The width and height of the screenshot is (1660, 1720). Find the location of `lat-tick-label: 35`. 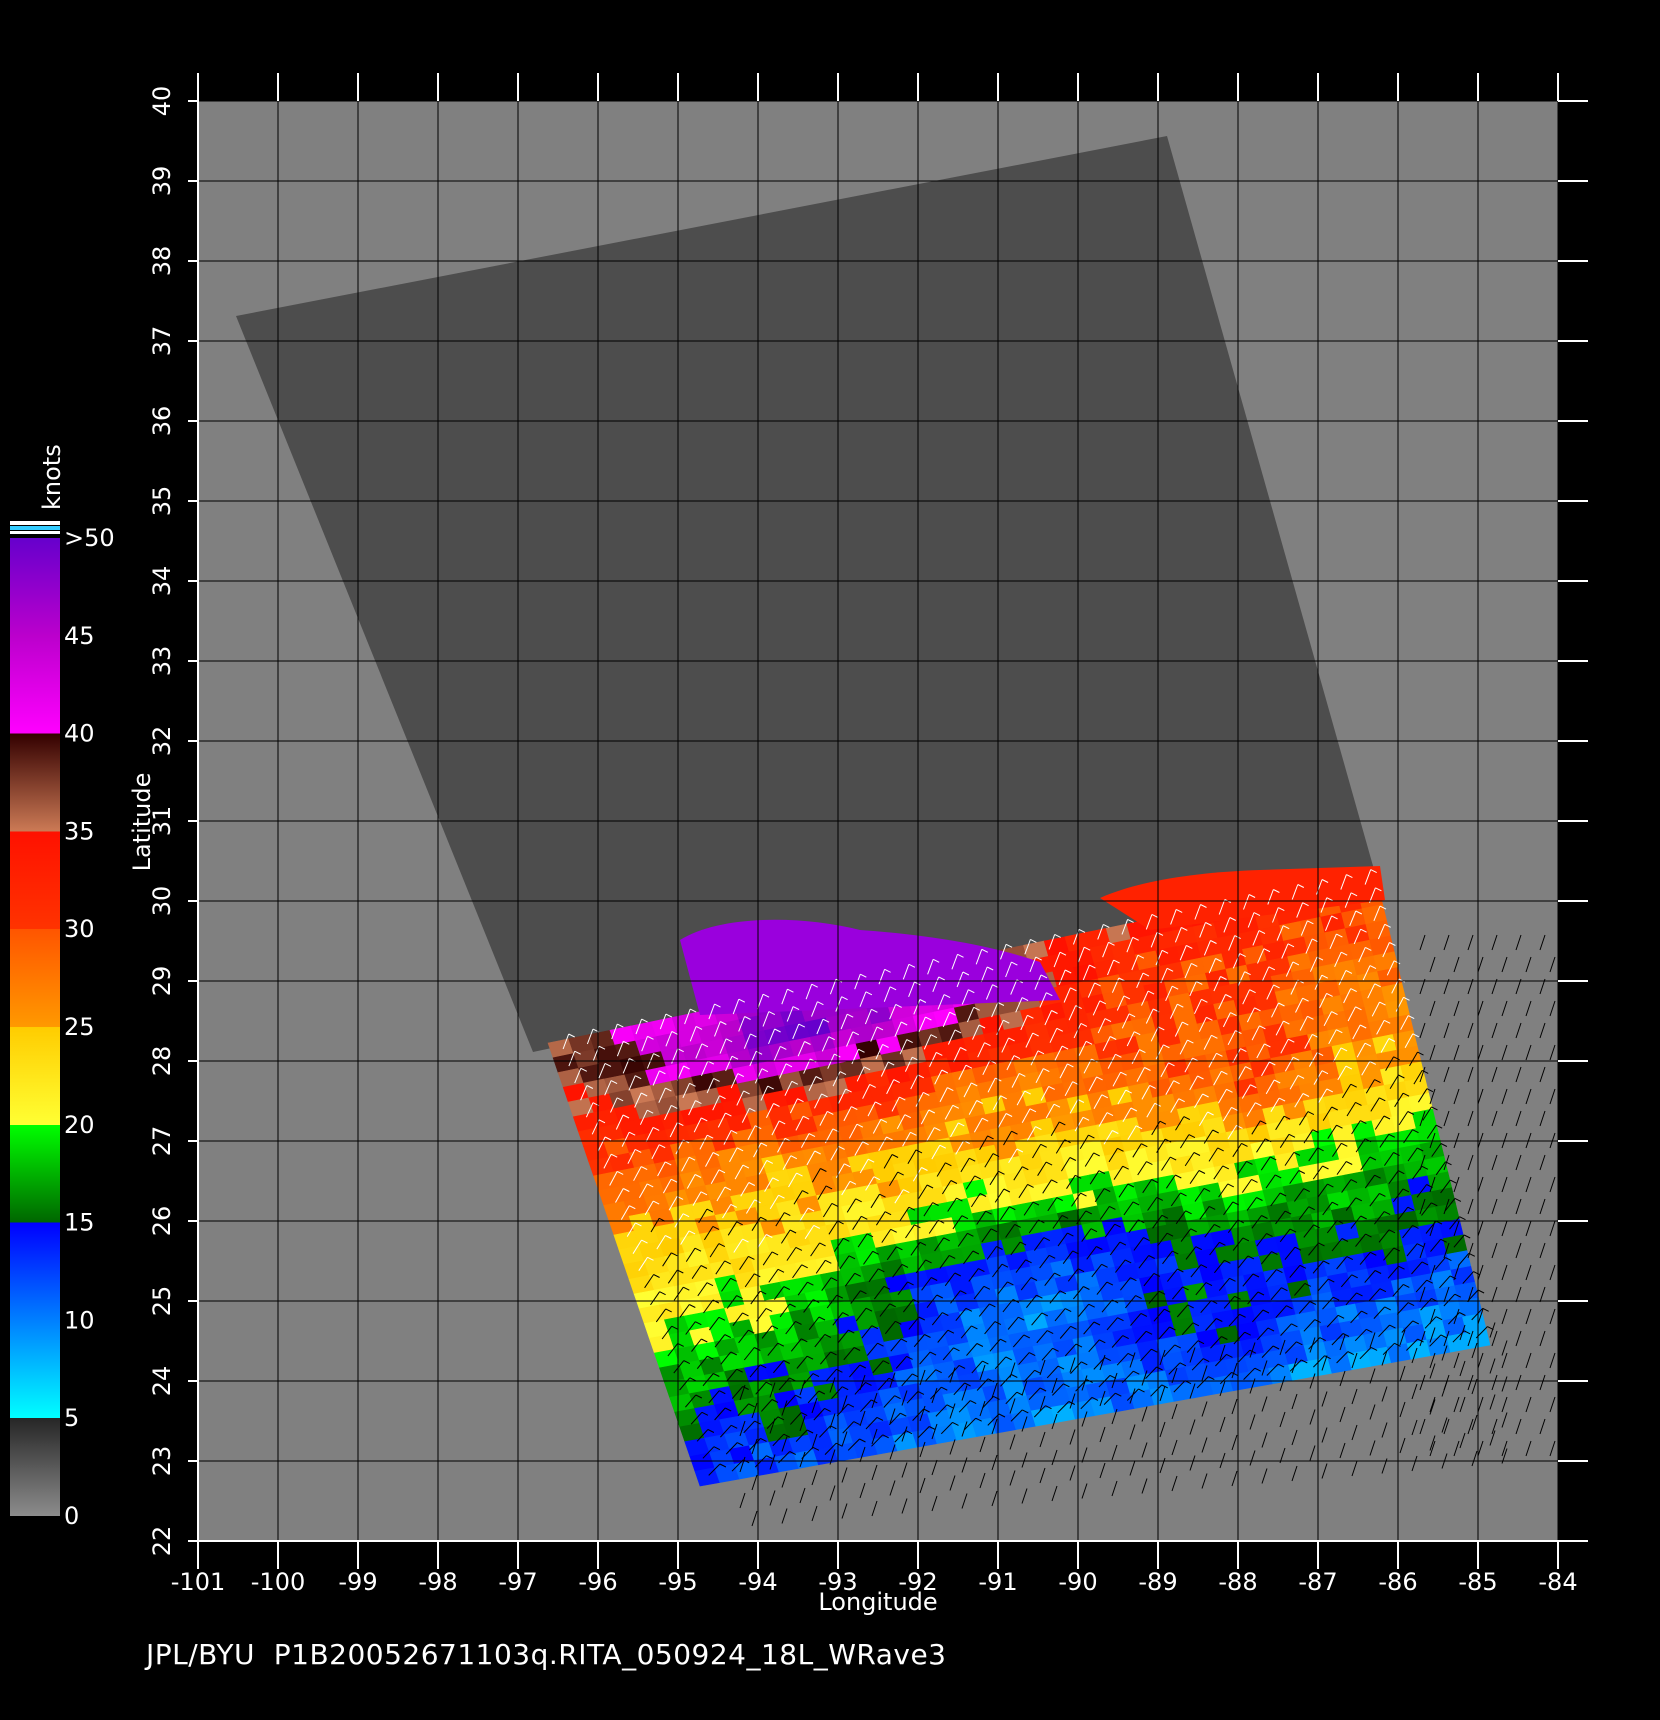

lat-tick-label: 35 is located at coordinates (162, 501).